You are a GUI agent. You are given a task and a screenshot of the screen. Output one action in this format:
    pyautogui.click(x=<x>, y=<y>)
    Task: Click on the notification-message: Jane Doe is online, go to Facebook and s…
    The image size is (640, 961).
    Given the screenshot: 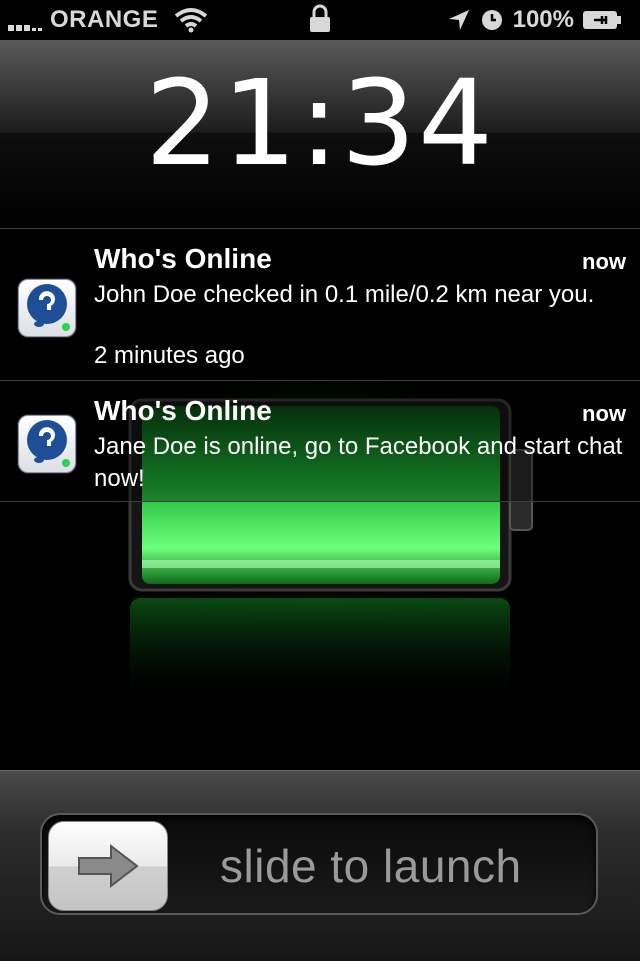 What is the action you would take?
    pyautogui.click(x=358, y=462)
    